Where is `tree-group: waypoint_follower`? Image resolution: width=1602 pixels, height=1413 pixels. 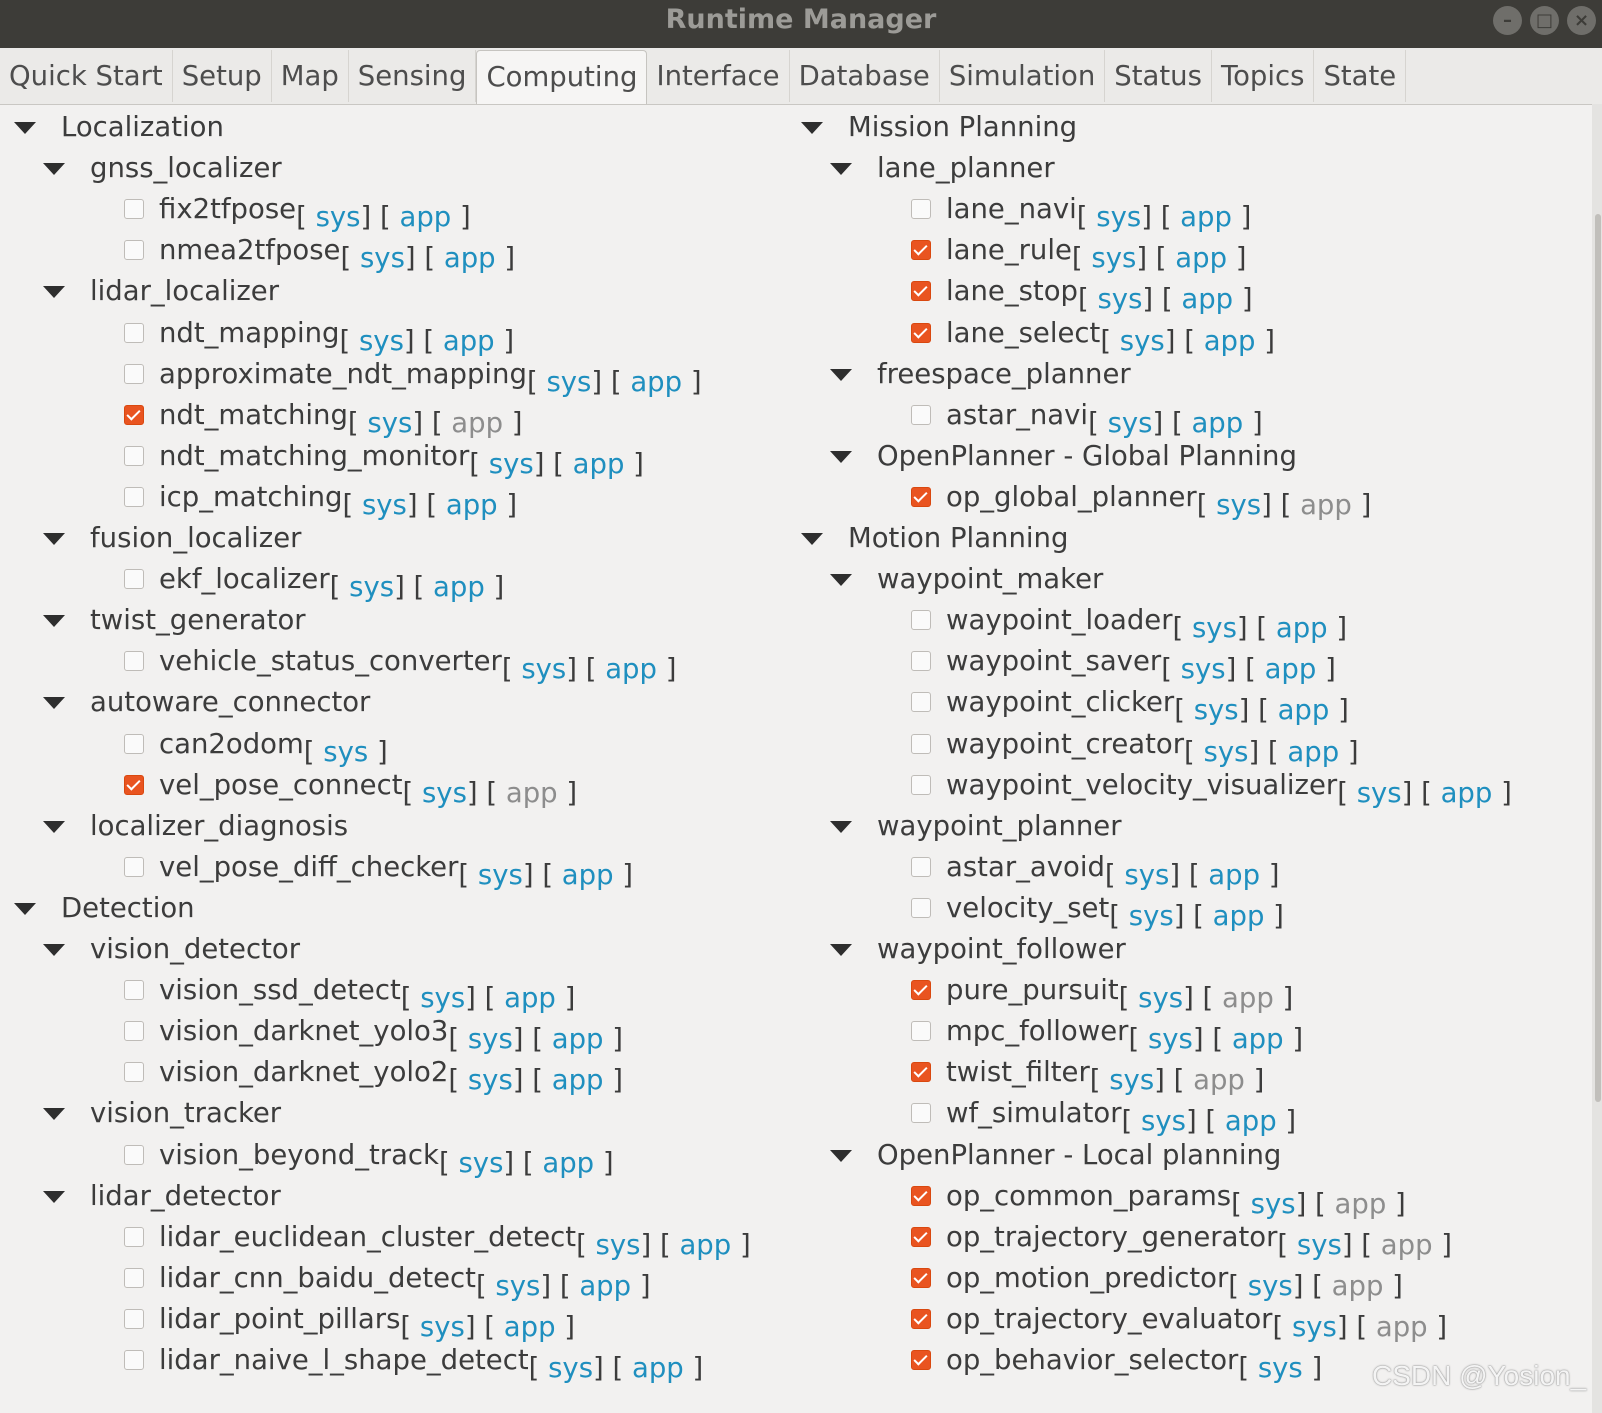 tree-group: waypoint_follower is located at coordinates (1189, 949).